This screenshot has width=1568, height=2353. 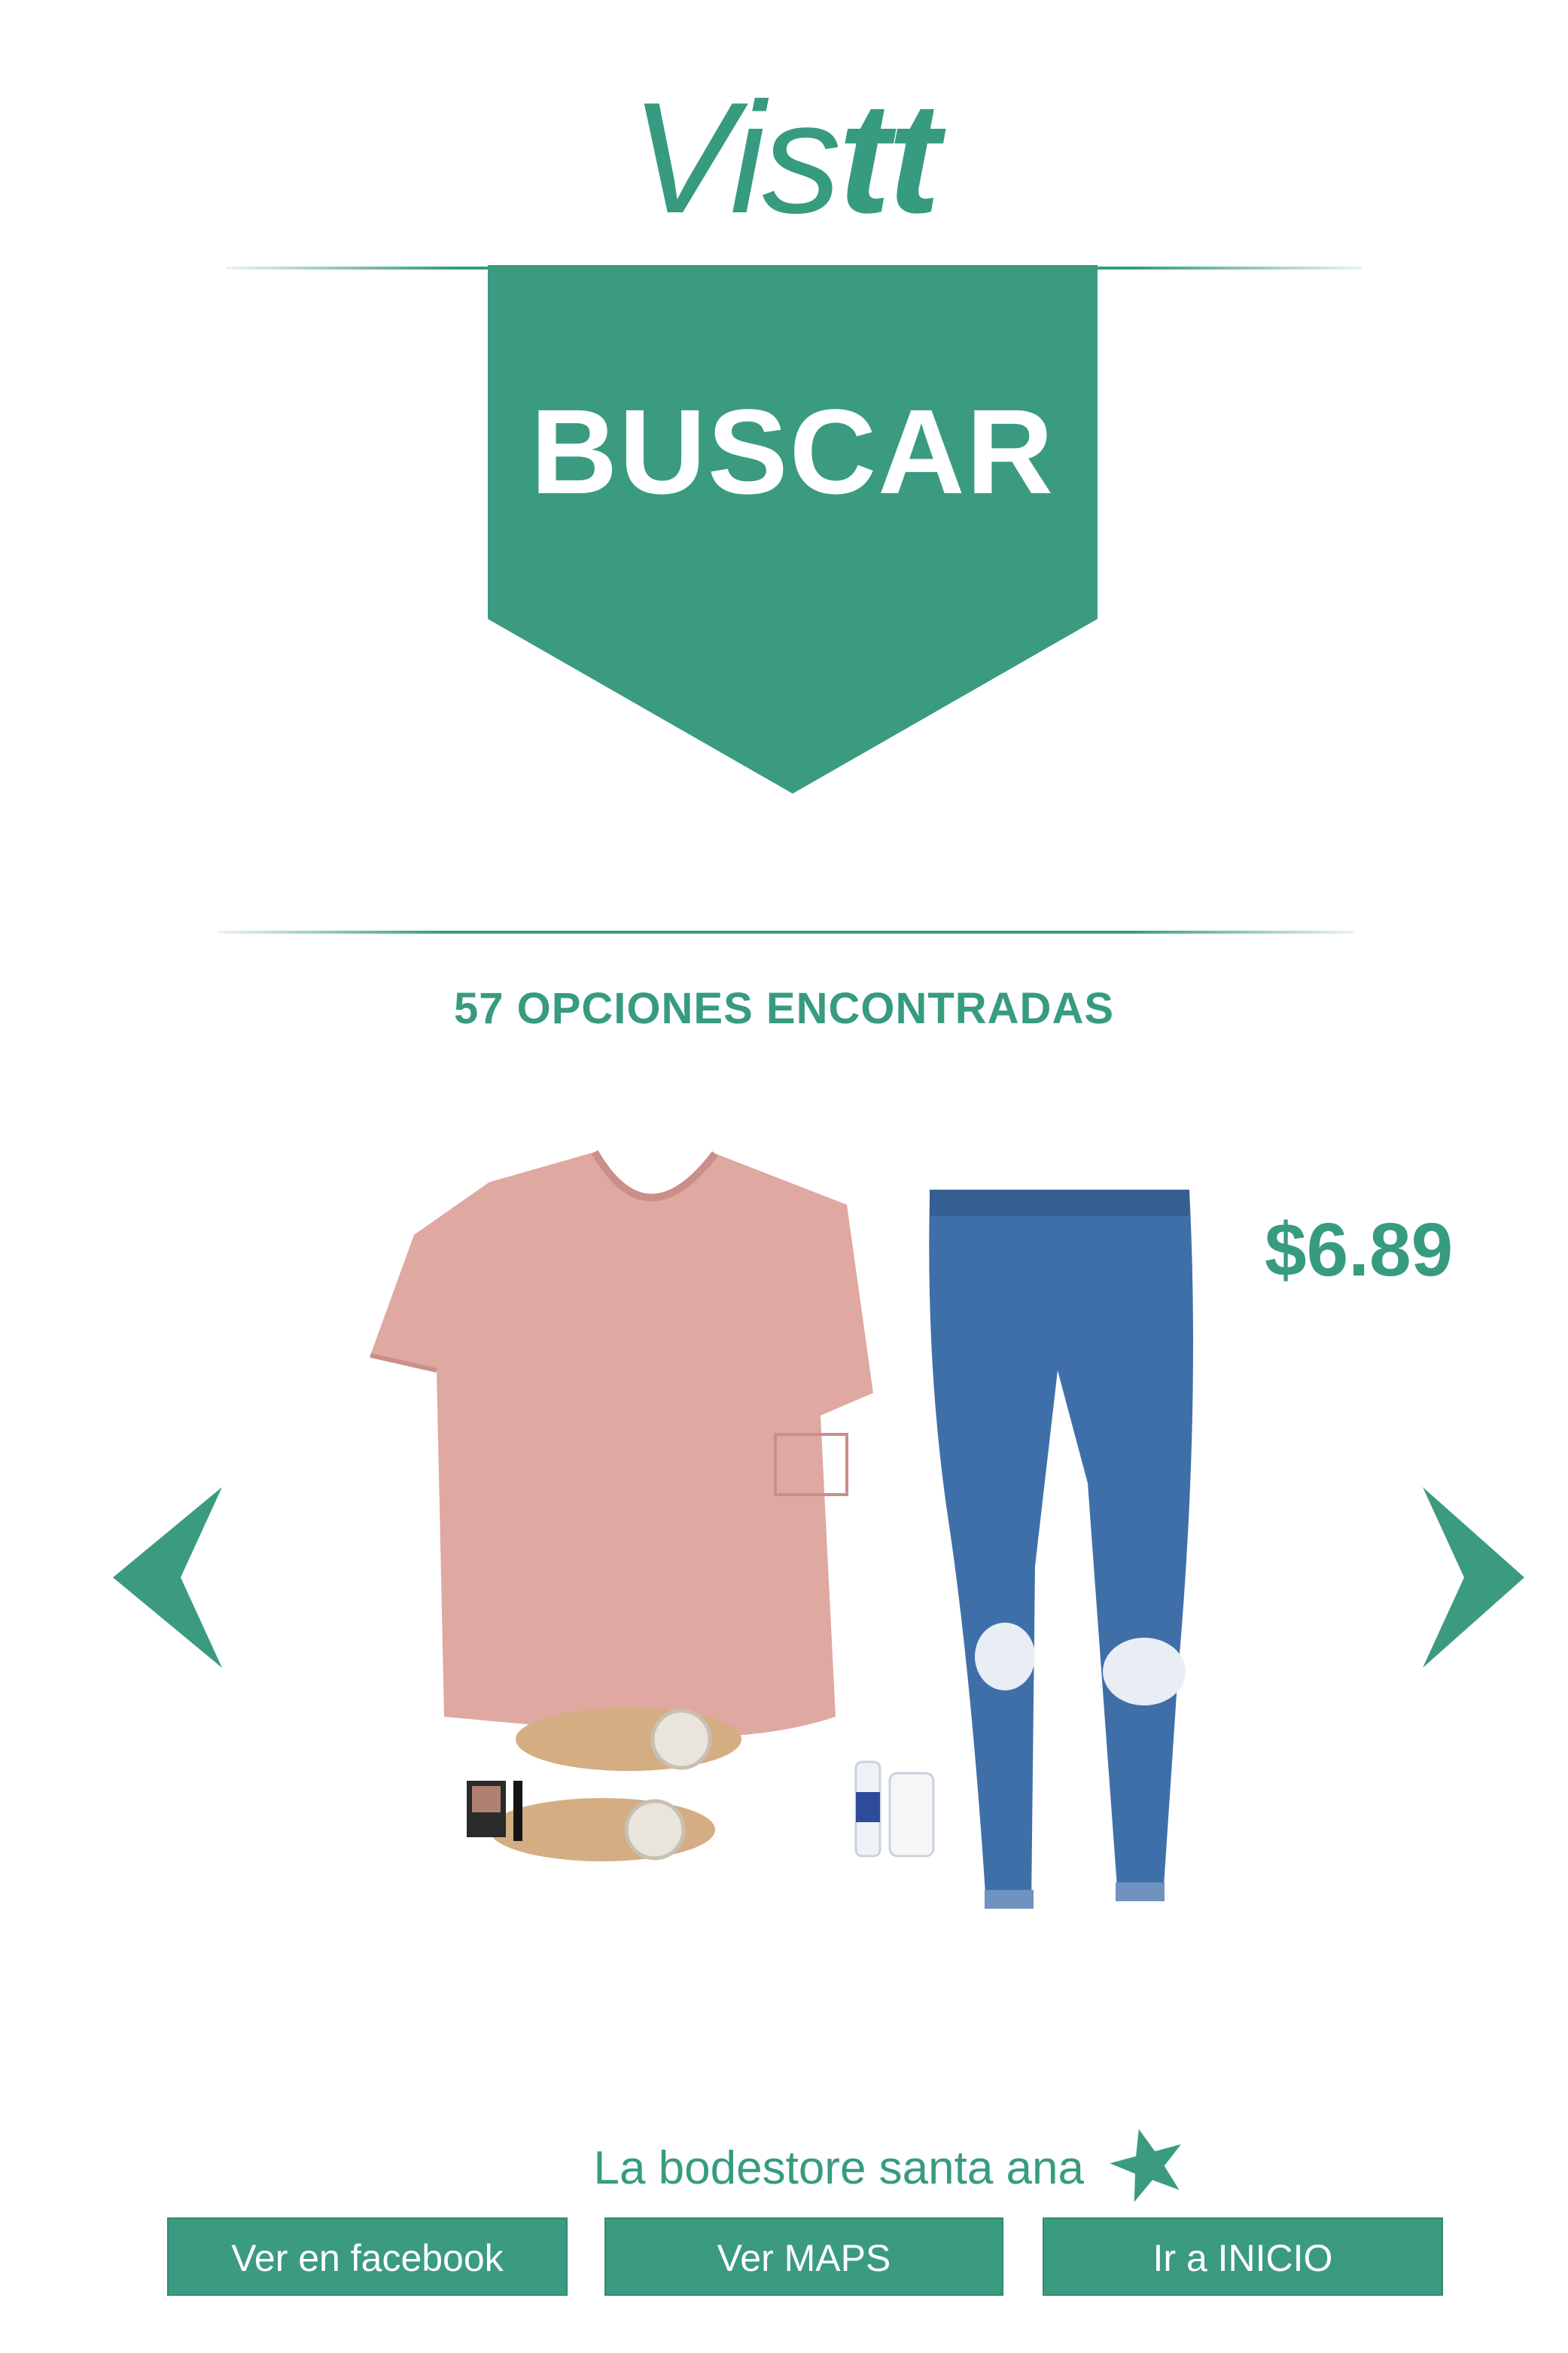 I want to click on store-name: La bodestore santa ana, so click(x=838, y=2168).